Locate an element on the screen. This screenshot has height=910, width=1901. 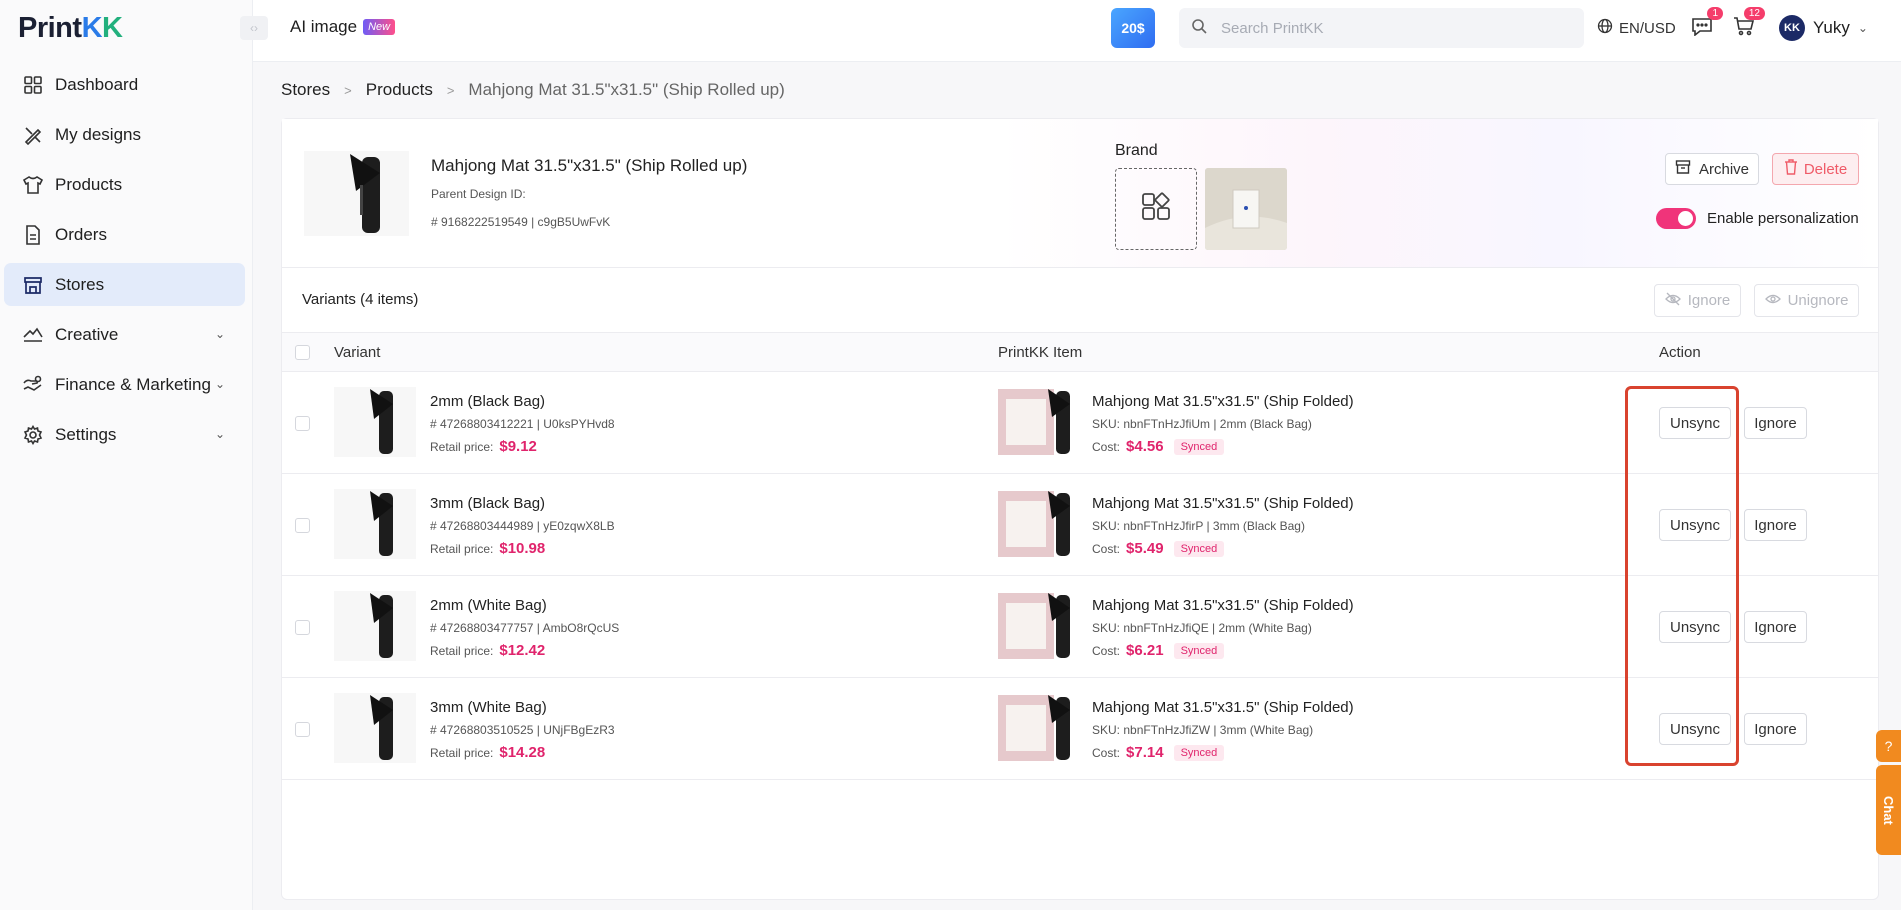
help-button: ? is located at coordinates (1888, 746).